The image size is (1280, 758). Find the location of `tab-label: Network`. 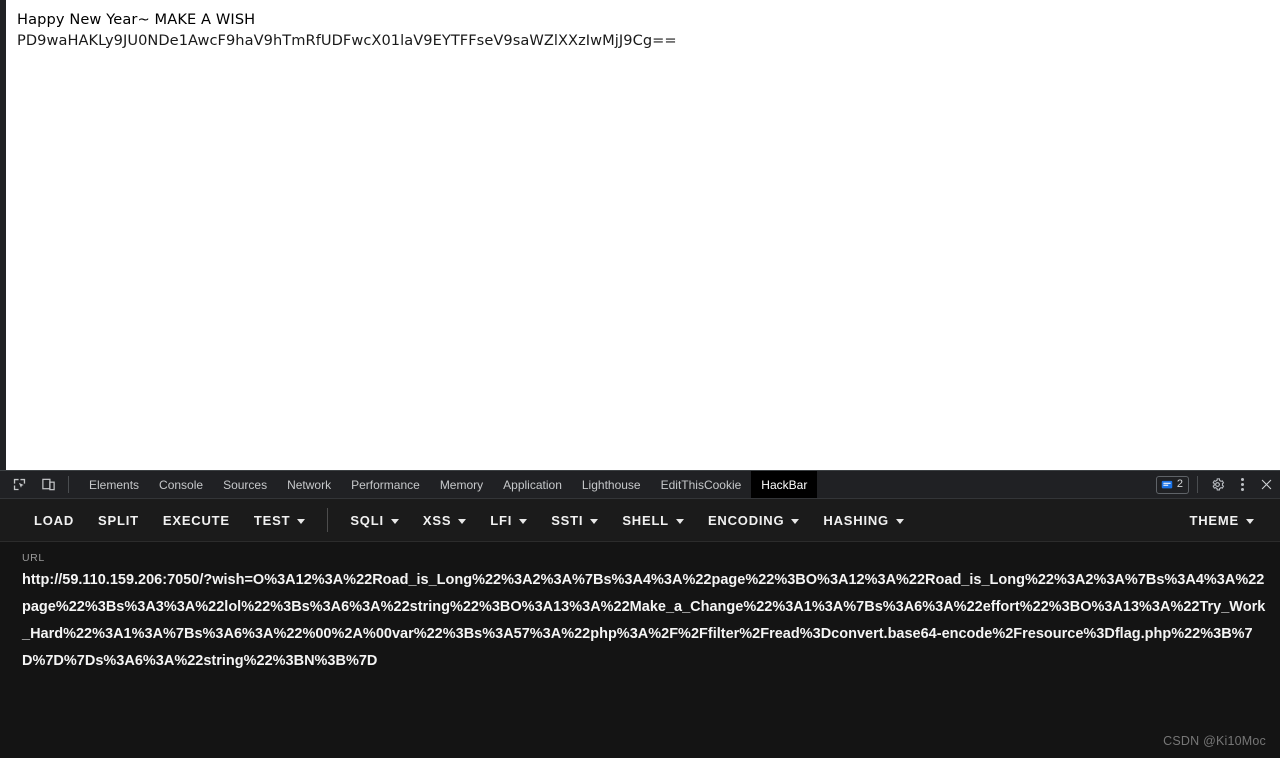

tab-label: Network is located at coordinates (309, 484).